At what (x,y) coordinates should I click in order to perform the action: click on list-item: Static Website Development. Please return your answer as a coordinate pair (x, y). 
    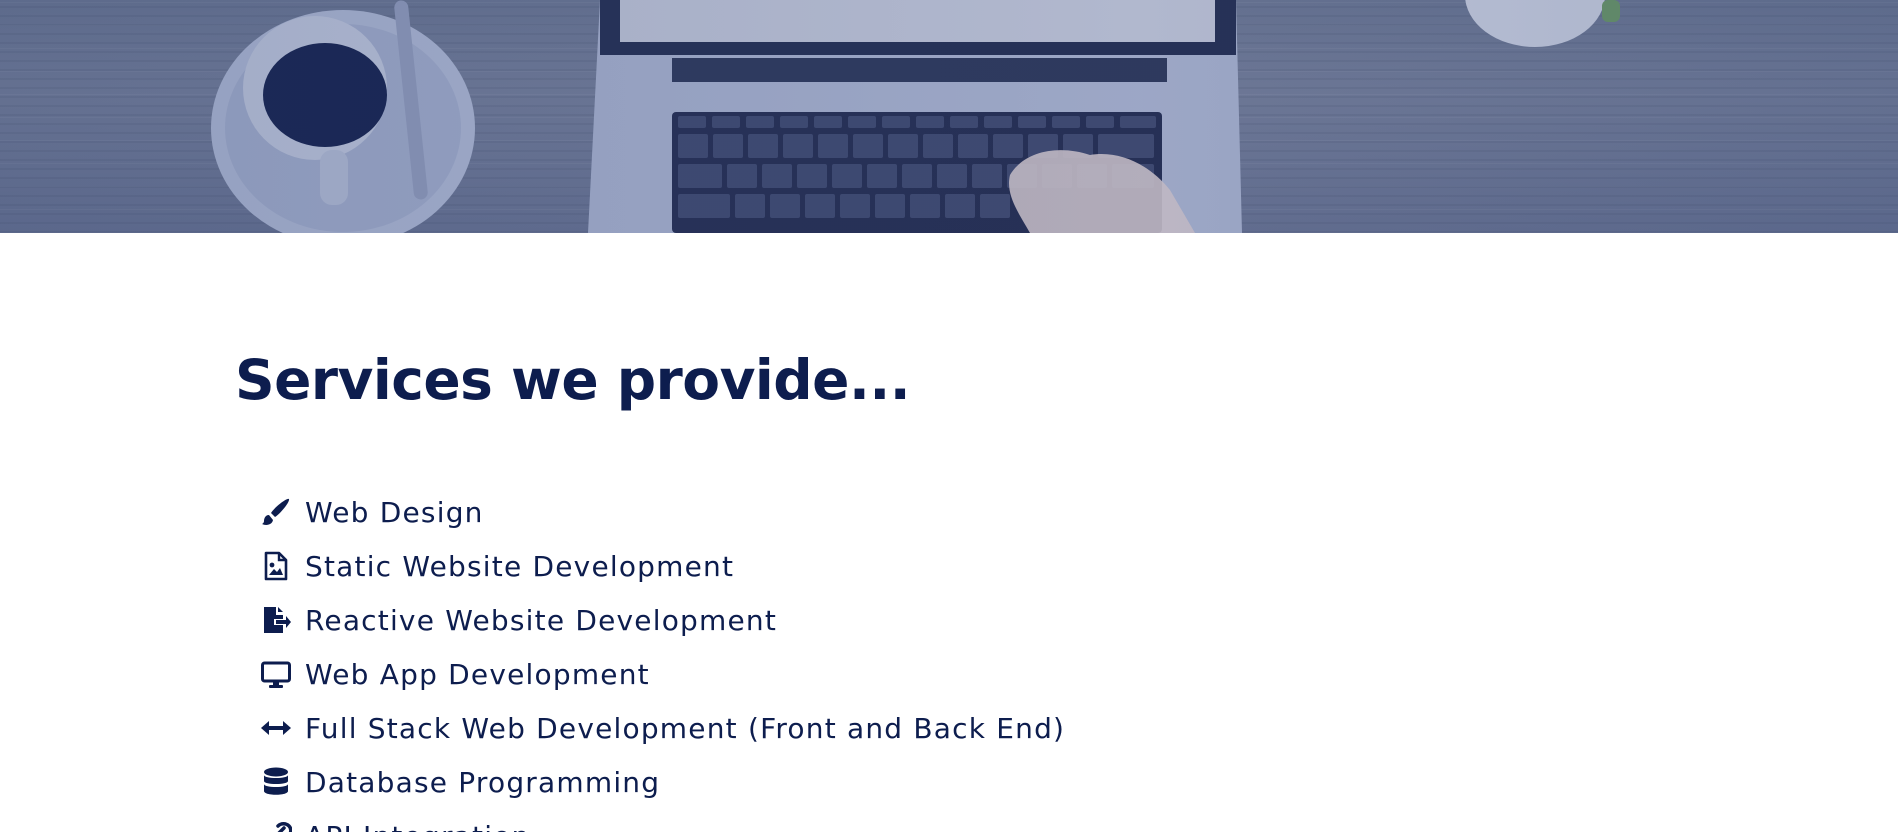
    Looking at the image, I should click on (847, 566).